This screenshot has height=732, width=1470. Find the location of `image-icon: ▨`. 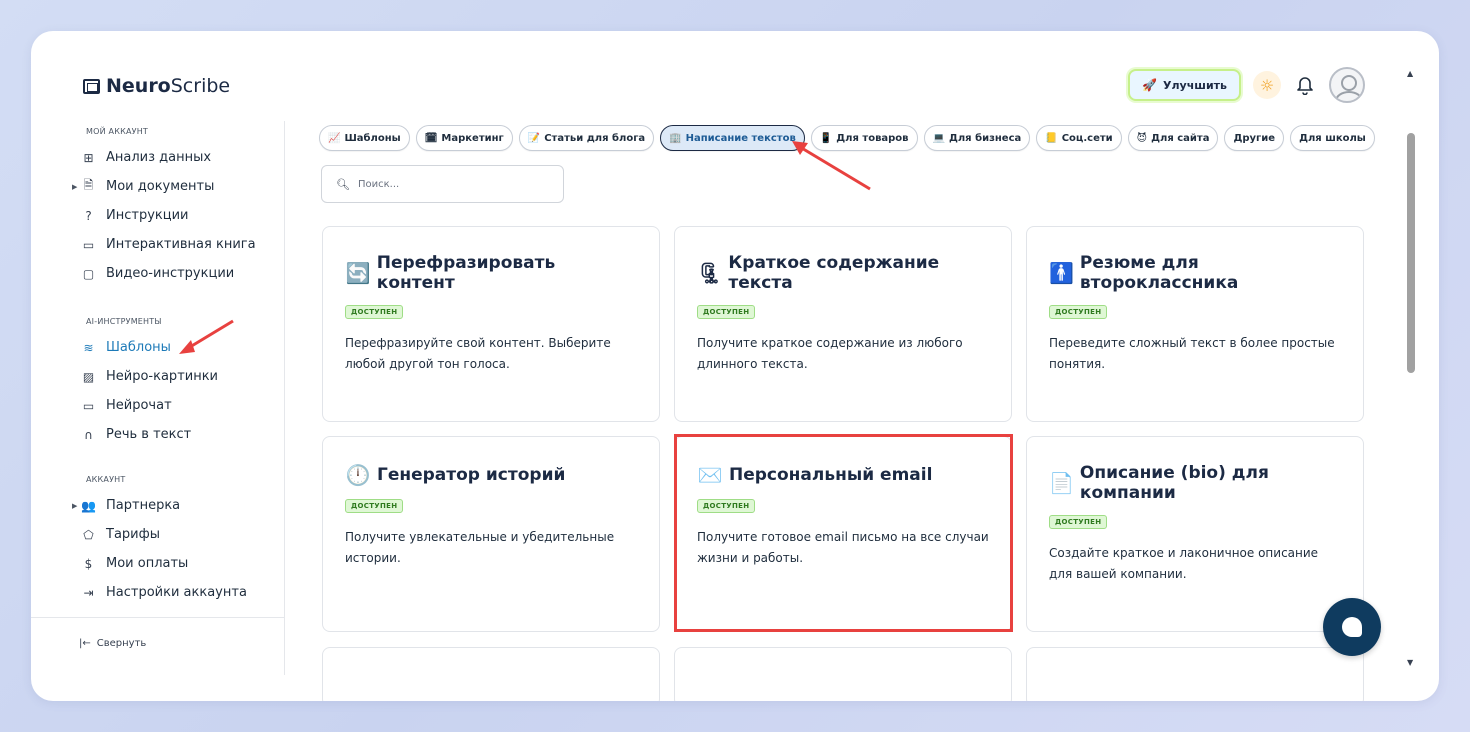

image-icon: ▨ is located at coordinates (88, 376).